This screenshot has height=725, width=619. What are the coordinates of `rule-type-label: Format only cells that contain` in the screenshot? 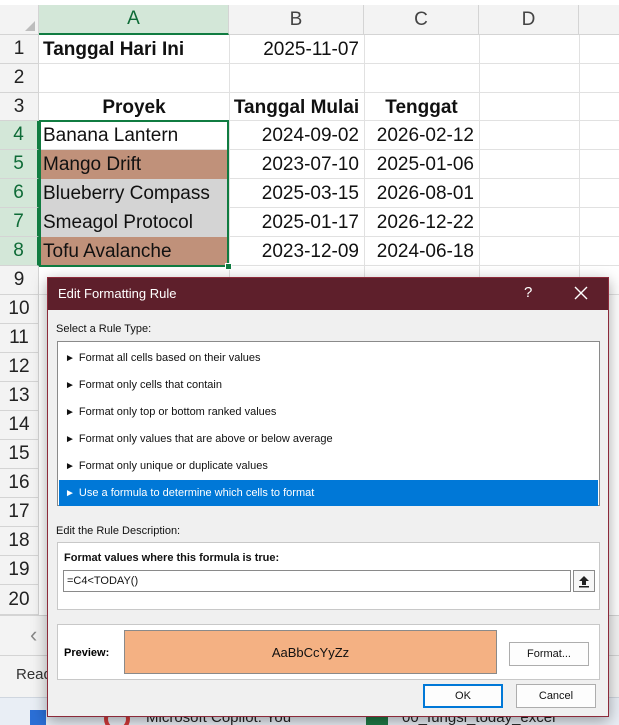 It's located at (150, 385).